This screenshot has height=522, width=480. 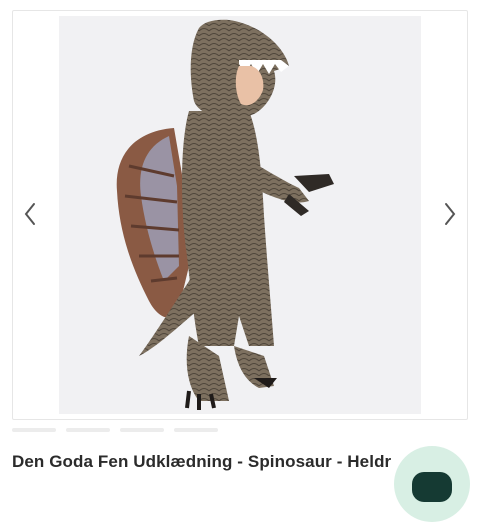 I want to click on chat-button, so click(x=432, y=484).